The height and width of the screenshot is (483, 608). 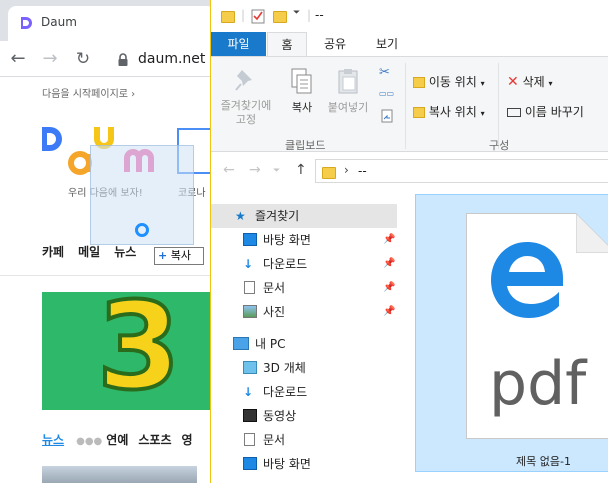 I want to click on news-thumbnail, so click(x=119, y=474).